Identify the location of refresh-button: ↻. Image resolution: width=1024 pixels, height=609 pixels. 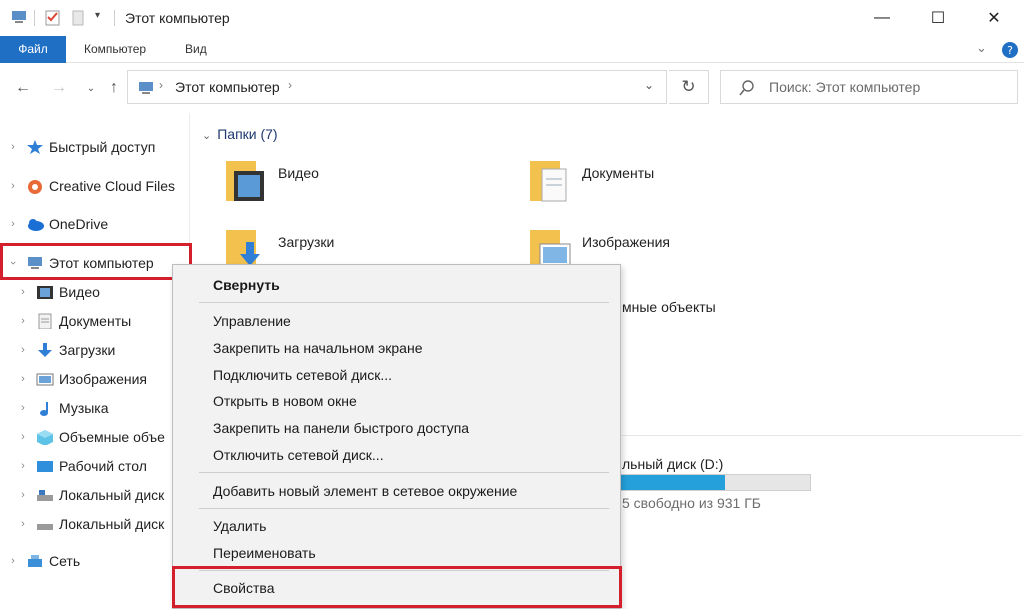
(689, 87).